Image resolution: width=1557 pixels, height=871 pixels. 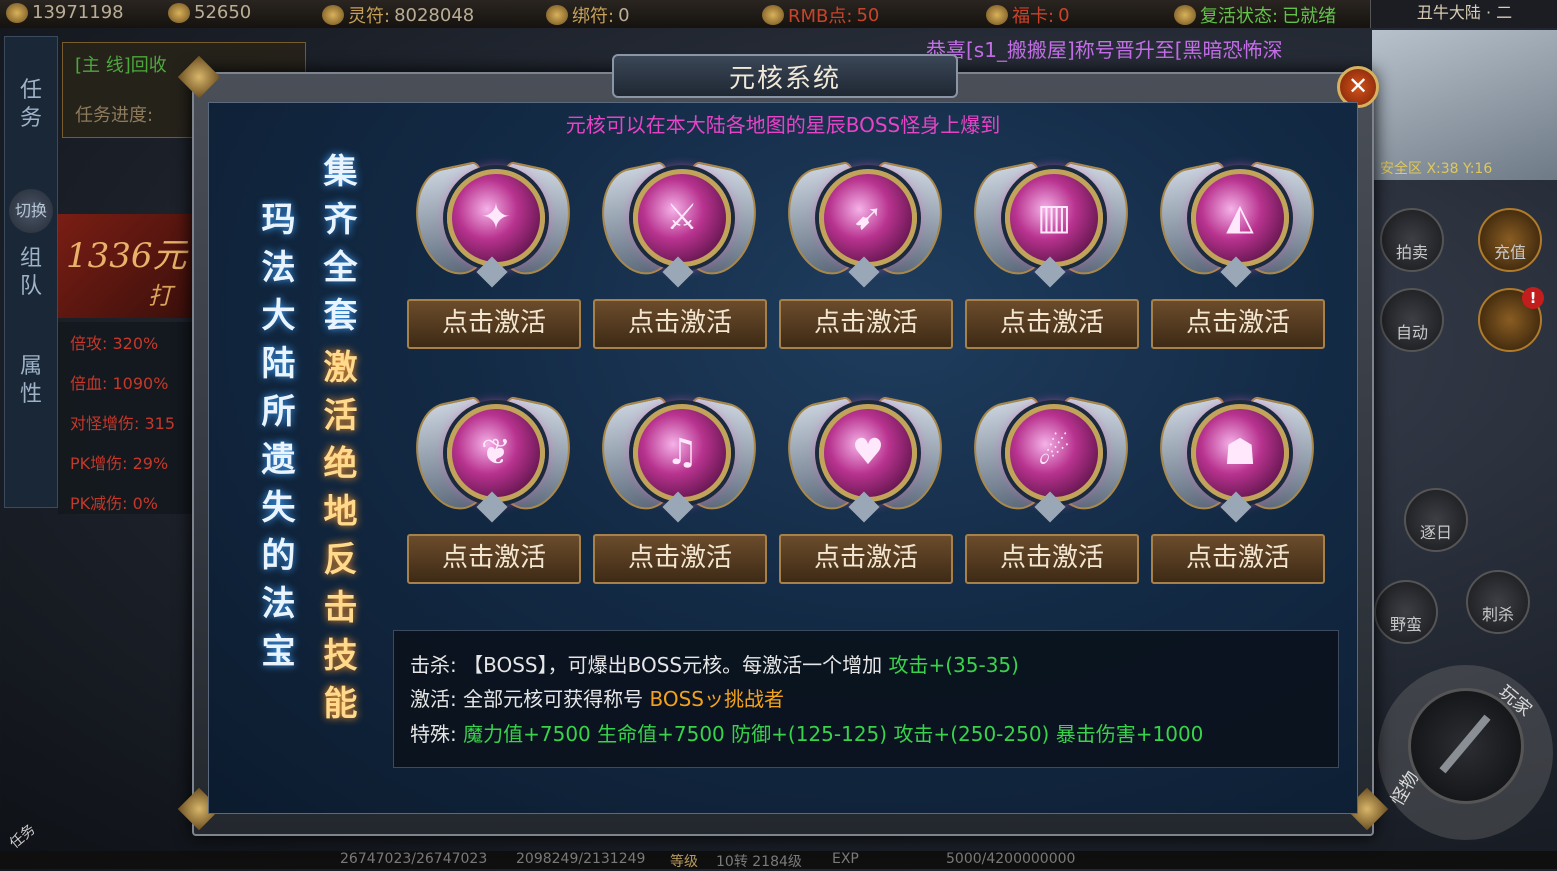 What do you see at coordinates (1028, 15) in the screenshot?
I see `fuka-counter: 福卡: 0` at bounding box center [1028, 15].